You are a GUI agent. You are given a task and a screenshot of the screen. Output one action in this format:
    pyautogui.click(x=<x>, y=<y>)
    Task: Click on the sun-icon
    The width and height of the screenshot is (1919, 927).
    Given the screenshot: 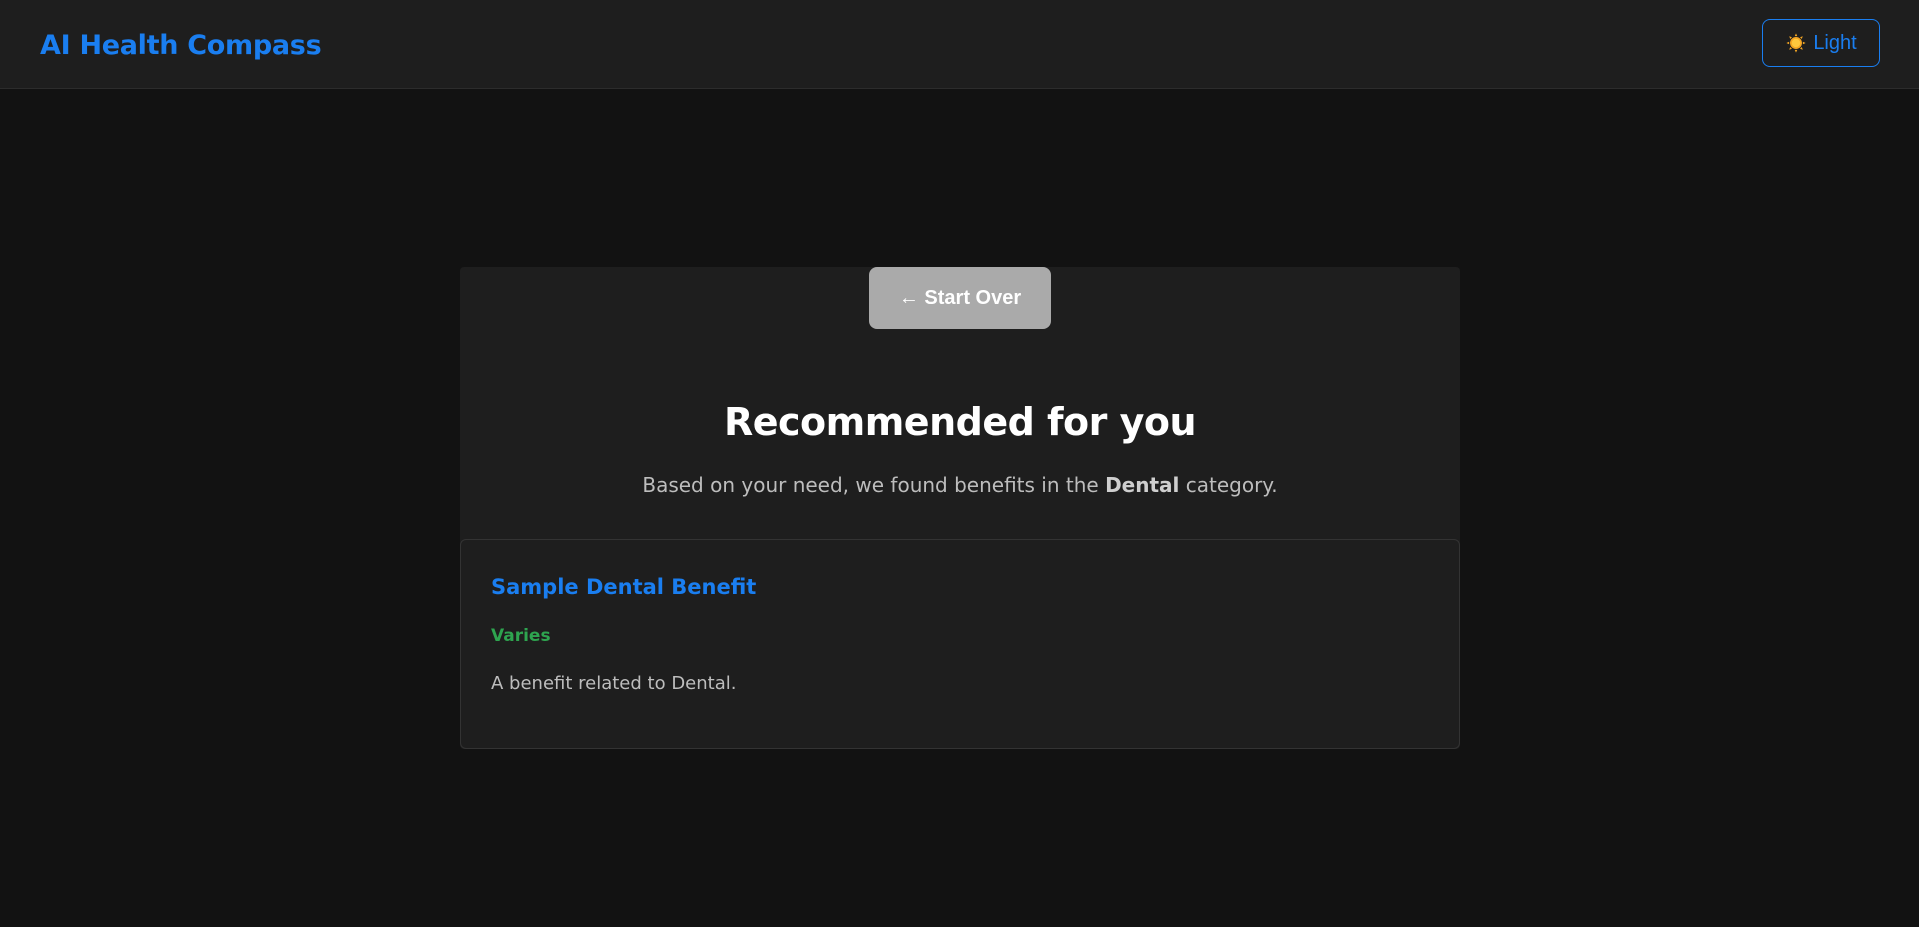 What is the action you would take?
    pyautogui.click(x=1796, y=43)
    